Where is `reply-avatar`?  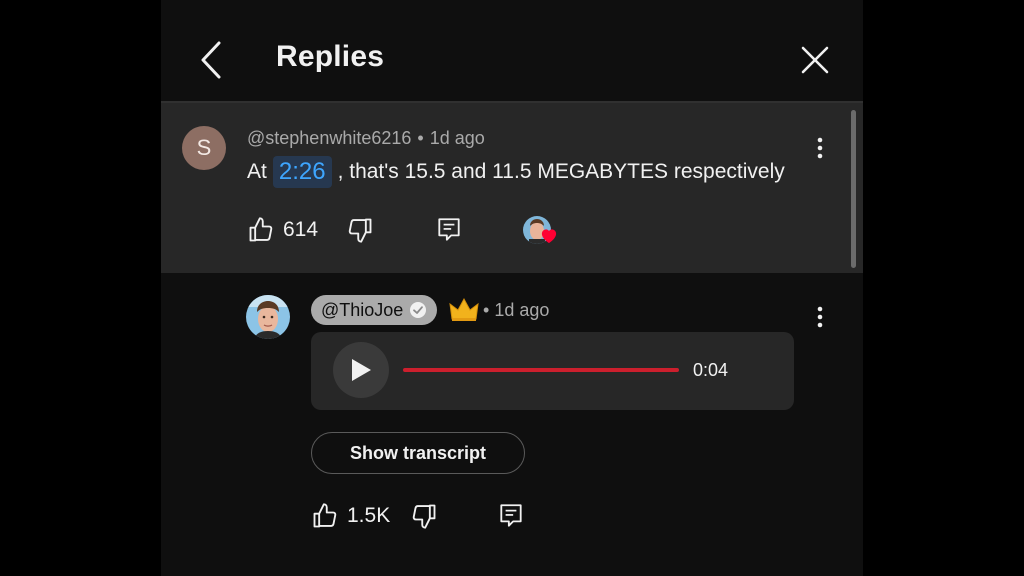
reply-avatar is located at coordinates (268, 317).